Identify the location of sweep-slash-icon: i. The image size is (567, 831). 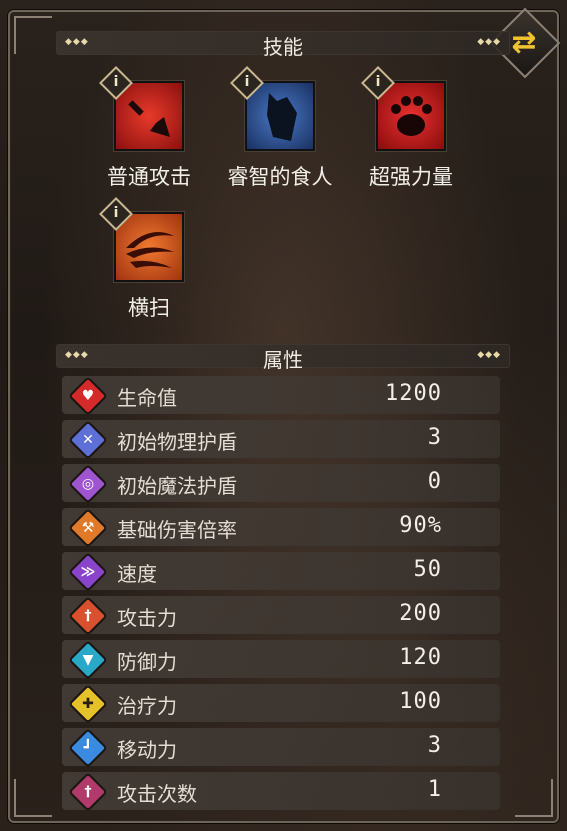
(141, 239).